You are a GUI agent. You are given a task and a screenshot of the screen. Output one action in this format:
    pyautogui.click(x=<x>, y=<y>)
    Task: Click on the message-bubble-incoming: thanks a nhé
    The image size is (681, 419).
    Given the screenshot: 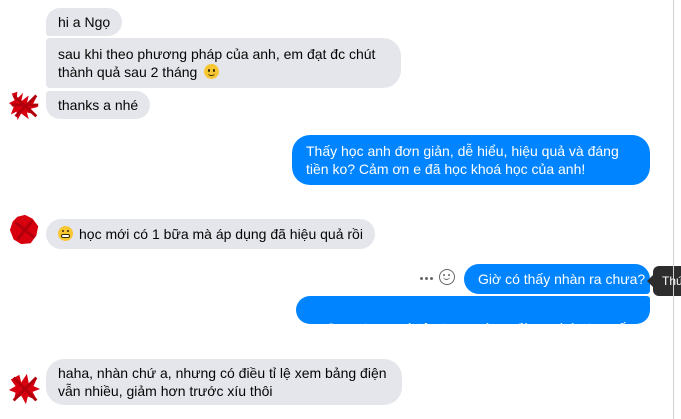 What is the action you would take?
    pyautogui.click(x=98, y=105)
    